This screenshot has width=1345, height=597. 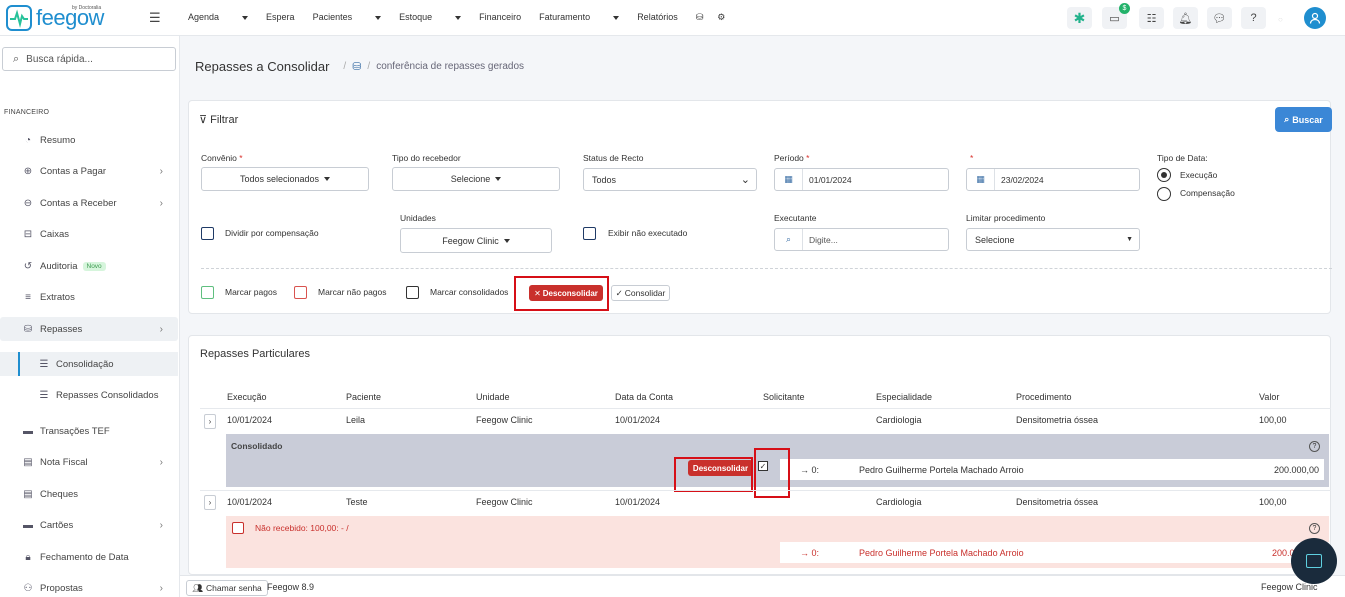 I want to click on cell-data-conta: 10/01/2024, so click(x=638, y=502).